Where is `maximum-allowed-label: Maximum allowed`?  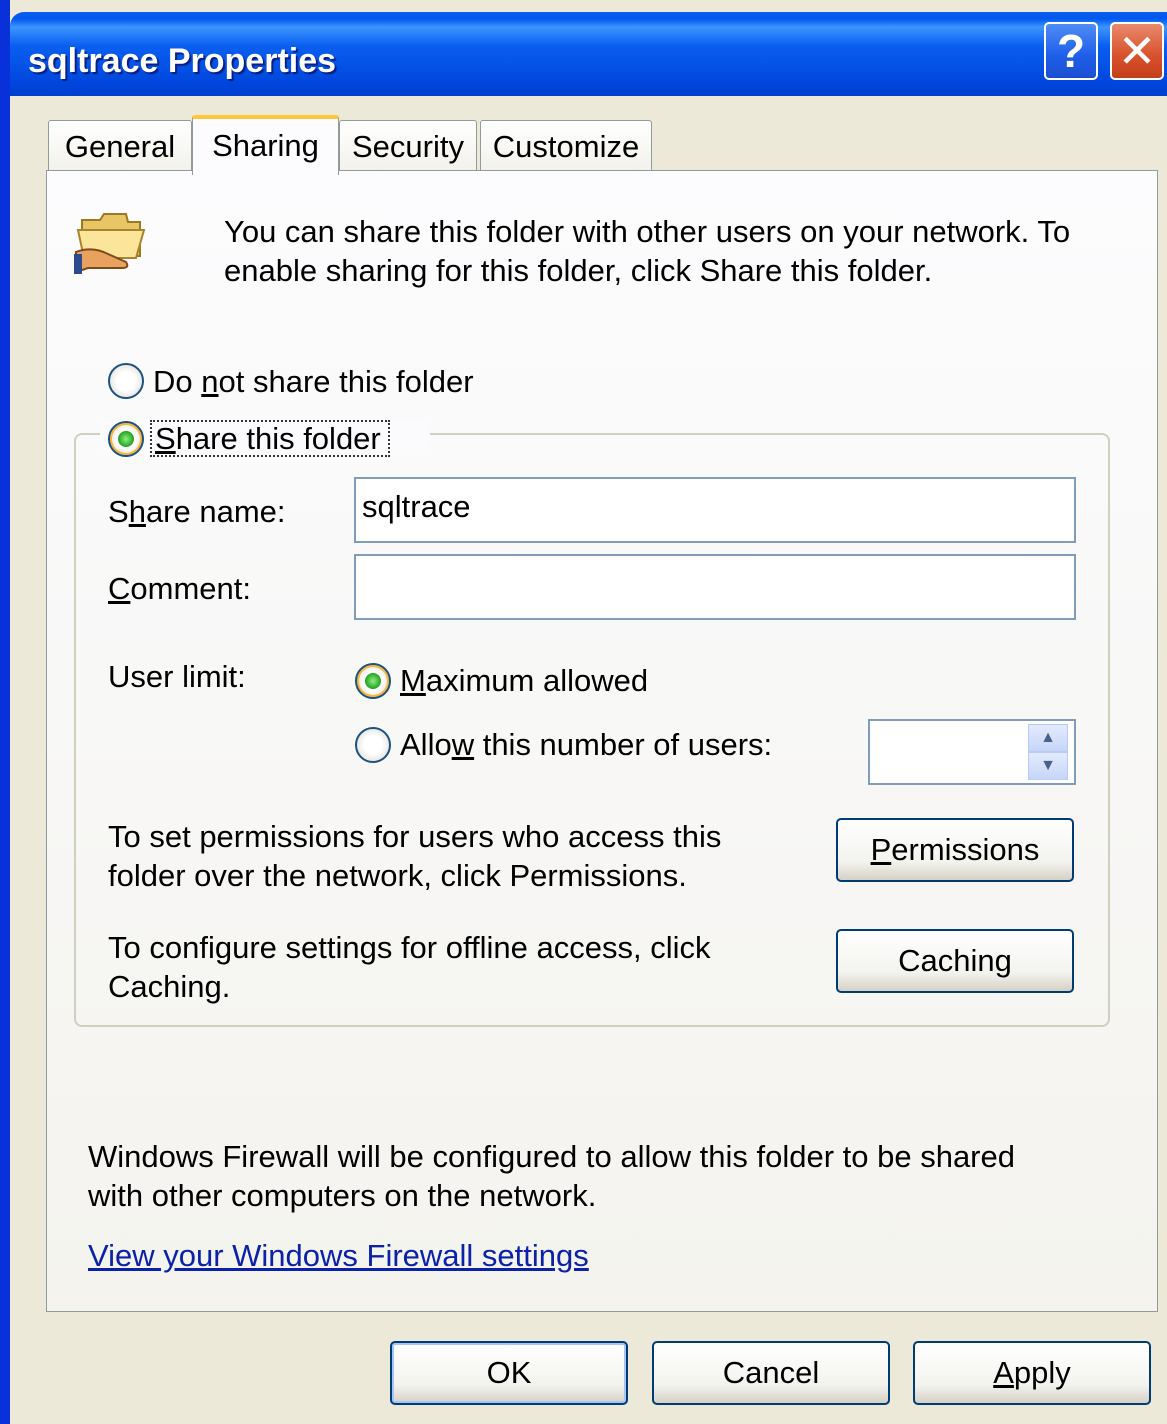 maximum-allowed-label: Maximum allowed is located at coordinates (524, 681).